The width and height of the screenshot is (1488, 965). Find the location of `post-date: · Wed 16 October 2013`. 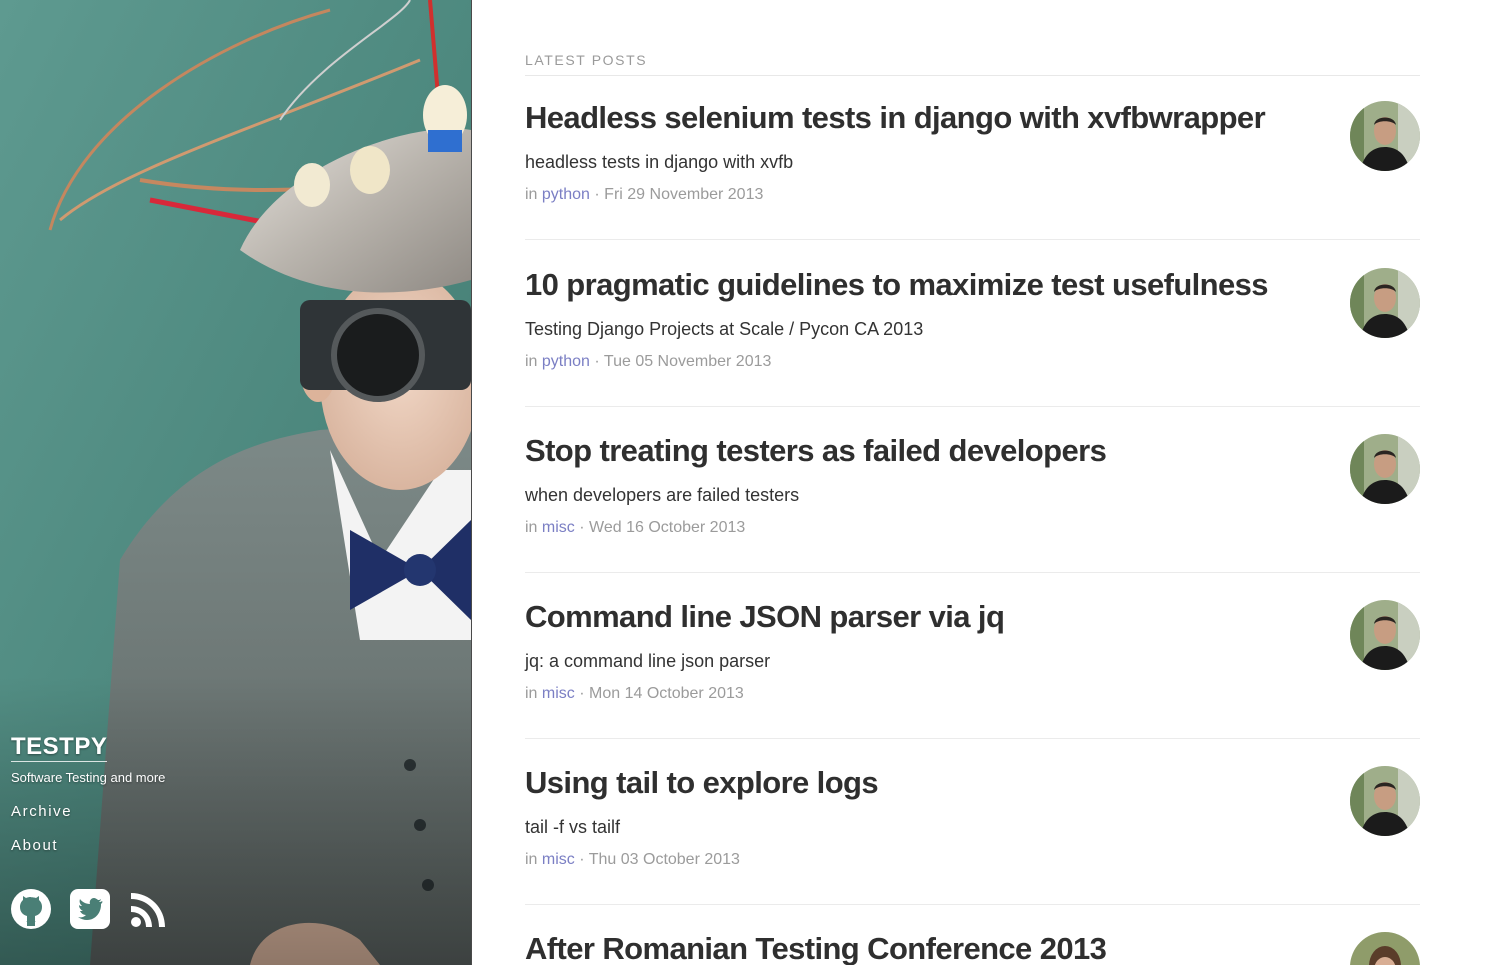

post-date: · Wed 16 October 2013 is located at coordinates (662, 527).